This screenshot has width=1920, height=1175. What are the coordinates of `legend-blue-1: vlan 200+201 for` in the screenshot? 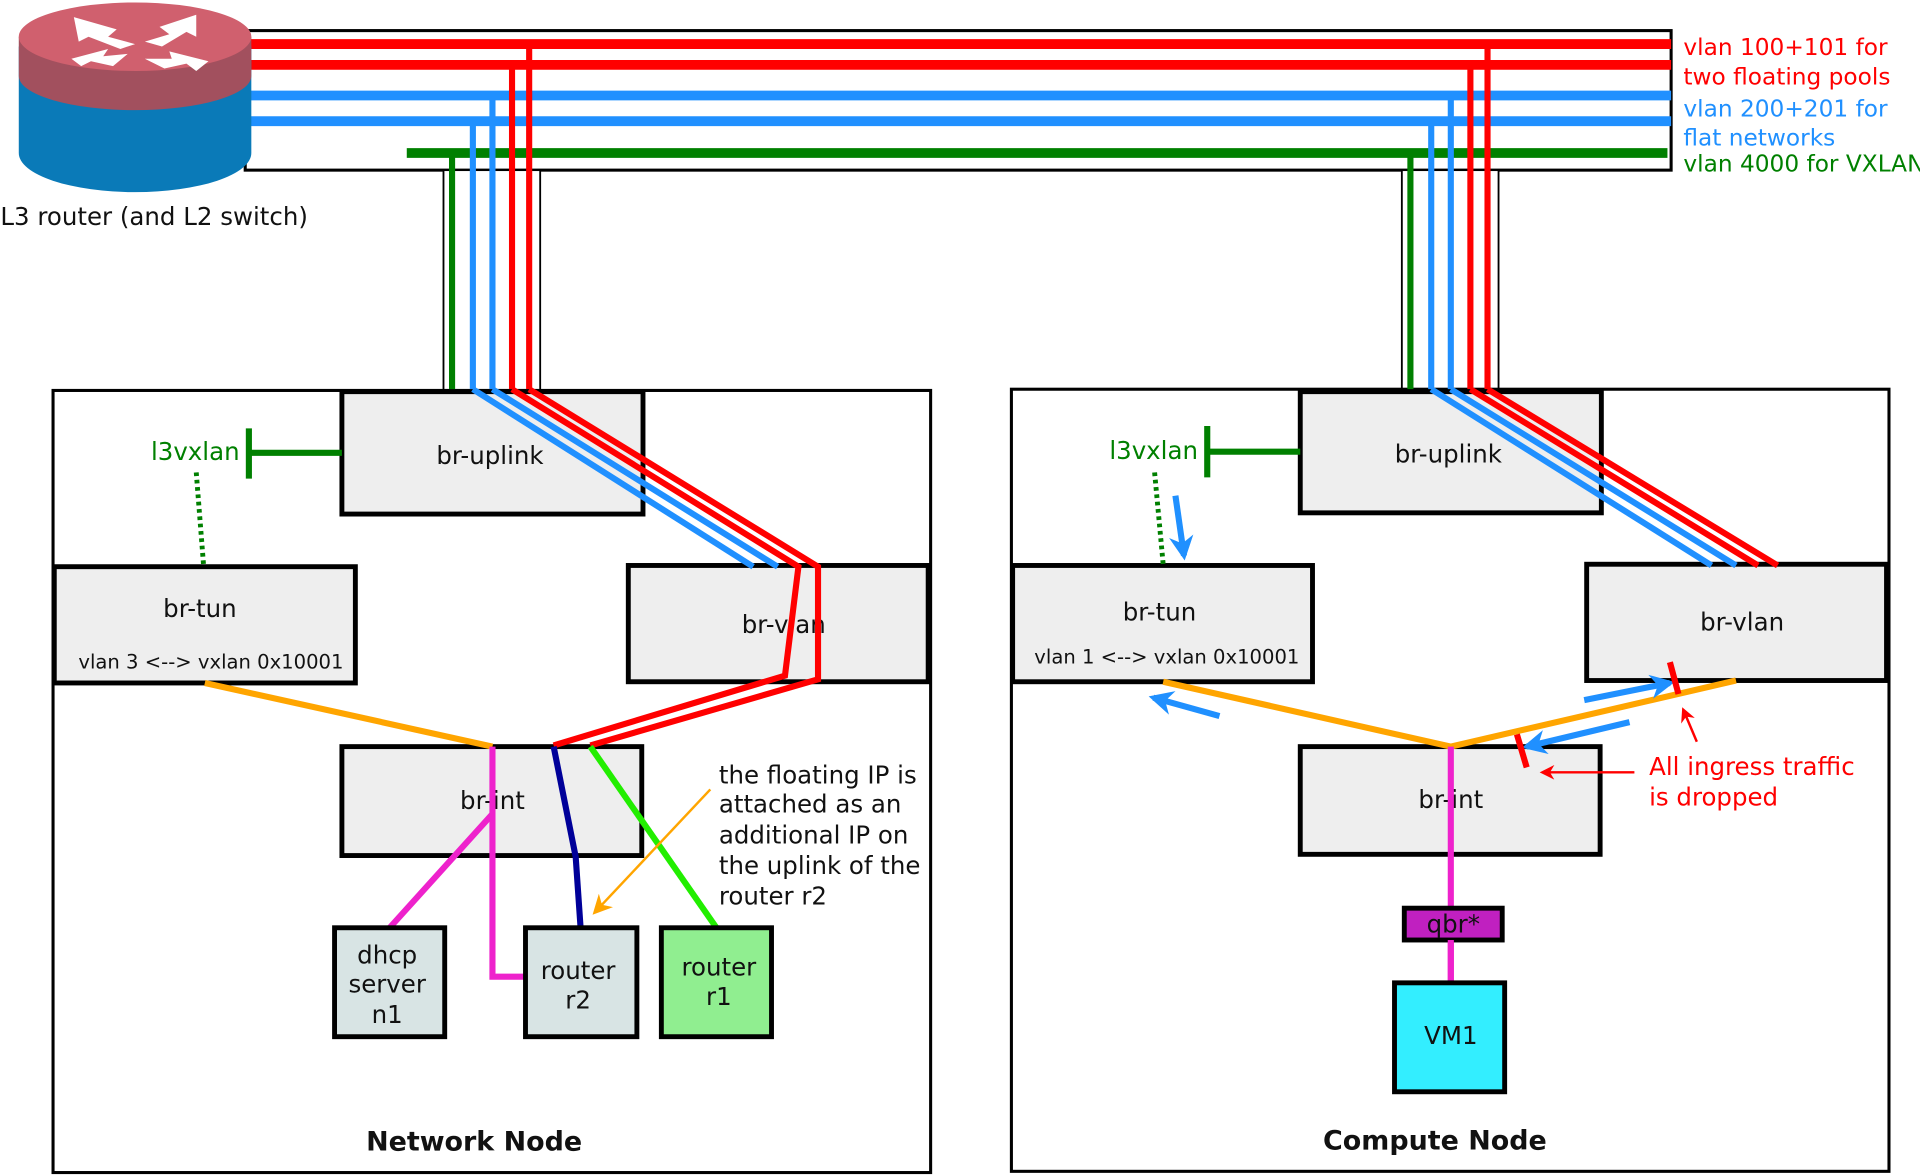 It's located at (1785, 108).